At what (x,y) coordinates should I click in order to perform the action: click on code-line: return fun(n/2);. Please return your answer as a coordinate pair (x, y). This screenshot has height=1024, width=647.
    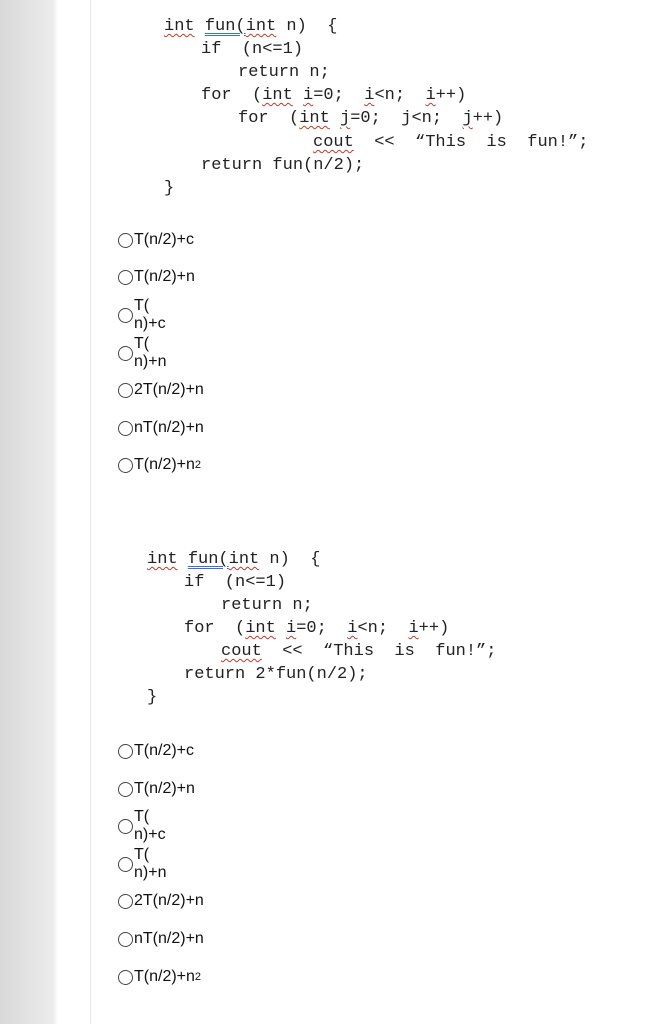
    Looking at the image, I should click on (283, 165).